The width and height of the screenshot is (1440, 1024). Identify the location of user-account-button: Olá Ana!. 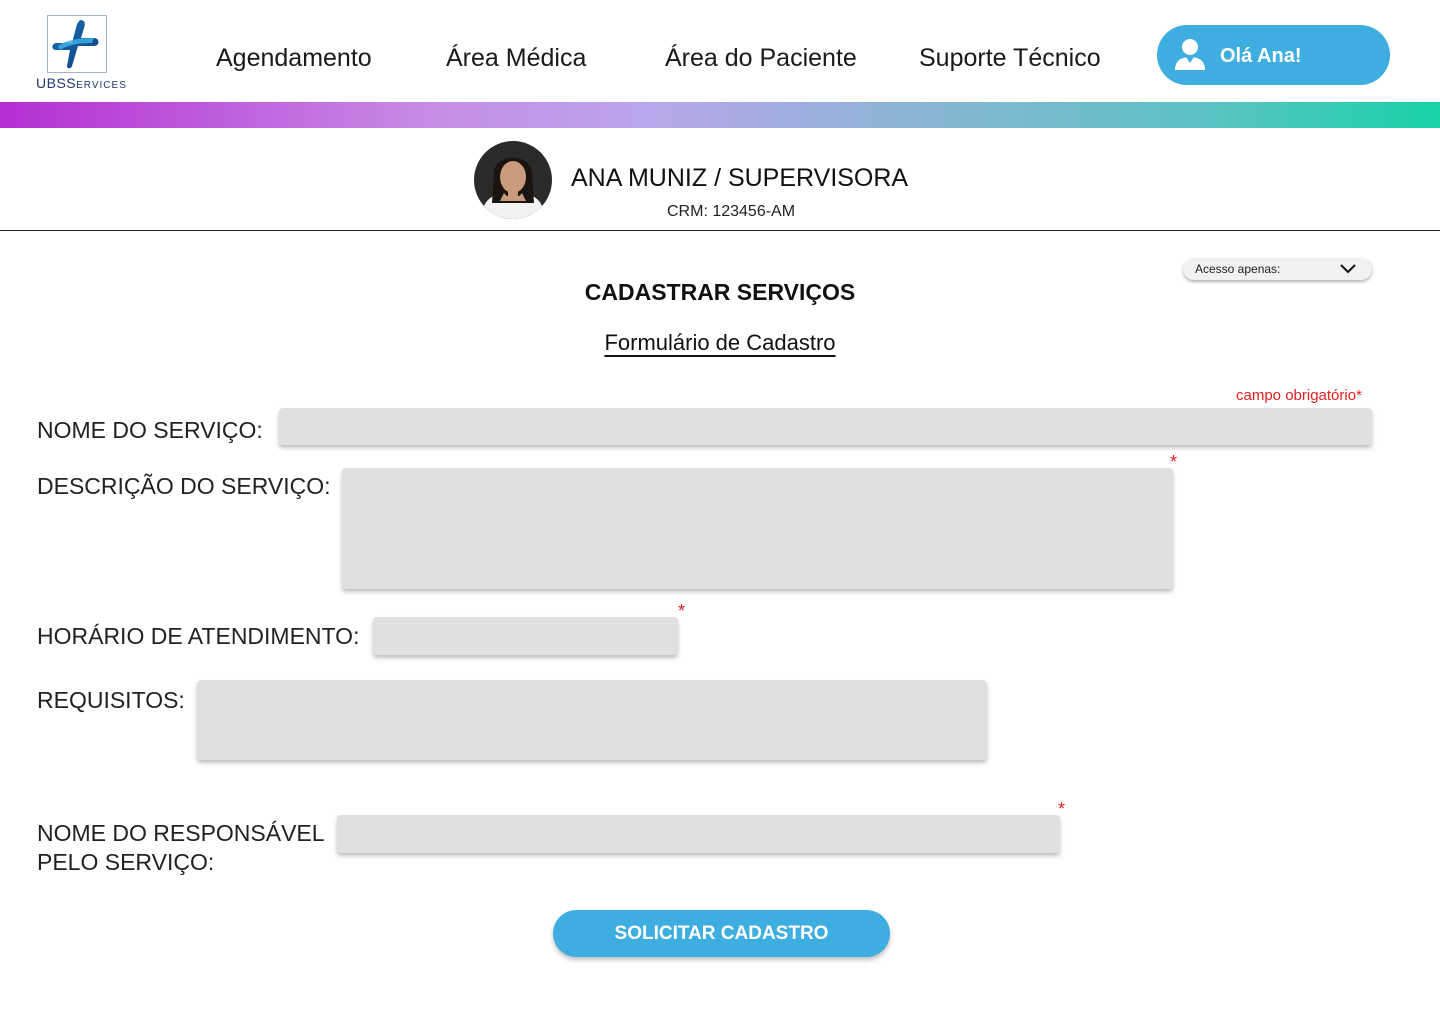
(1273, 55).